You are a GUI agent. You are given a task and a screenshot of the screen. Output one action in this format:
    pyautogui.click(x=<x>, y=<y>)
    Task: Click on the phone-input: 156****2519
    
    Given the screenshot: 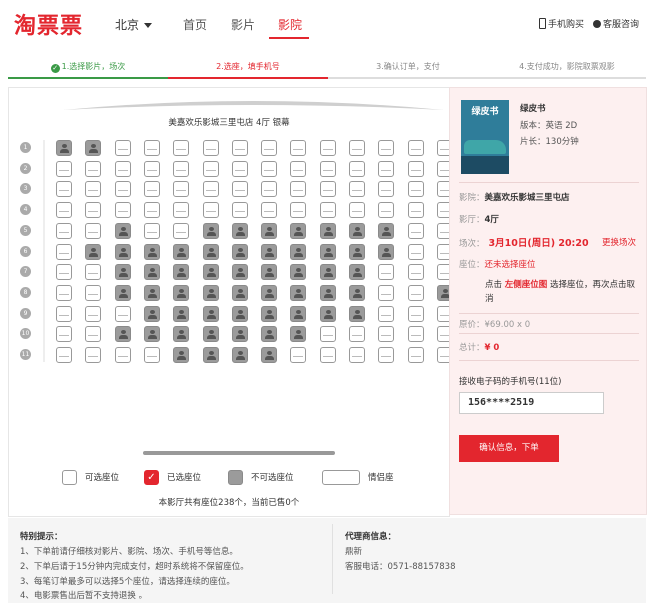 What is the action you would take?
    pyautogui.click(x=531, y=403)
    